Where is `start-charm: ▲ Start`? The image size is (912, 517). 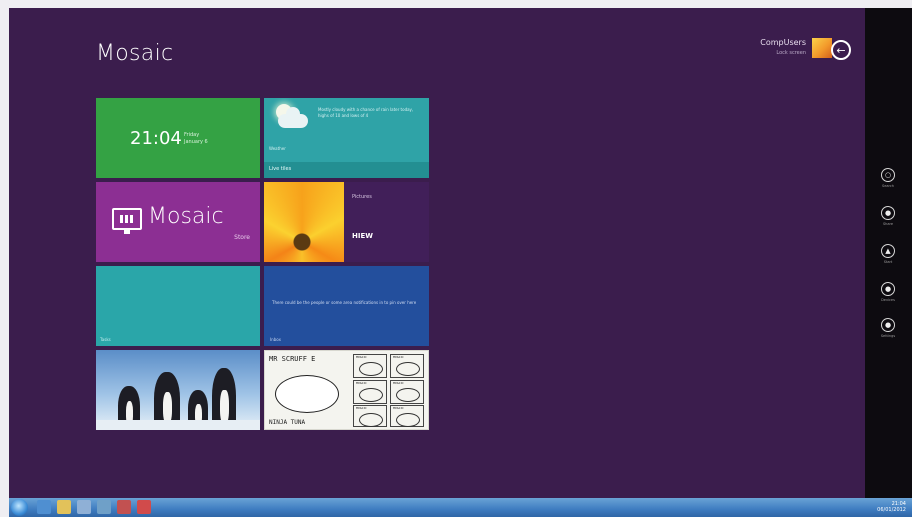 start-charm: ▲ Start is located at coordinates (888, 254).